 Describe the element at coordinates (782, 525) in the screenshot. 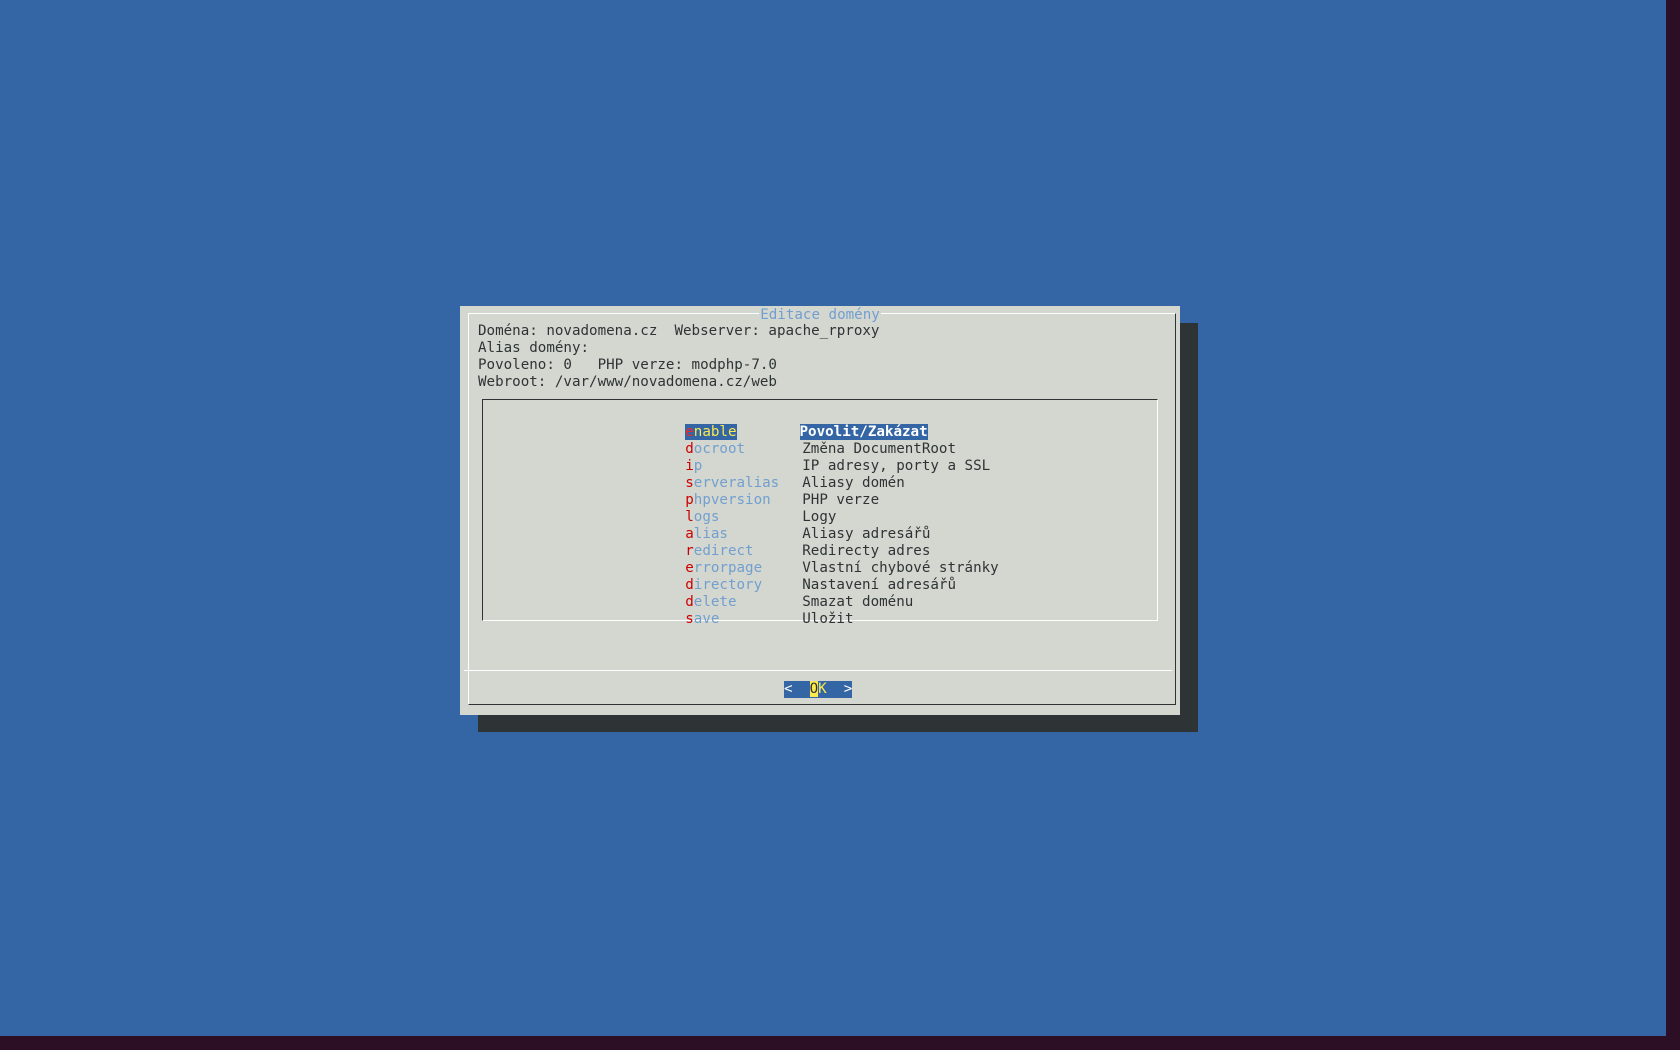

I see `menu-item-alias: alias Aliasy adresářů` at that location.